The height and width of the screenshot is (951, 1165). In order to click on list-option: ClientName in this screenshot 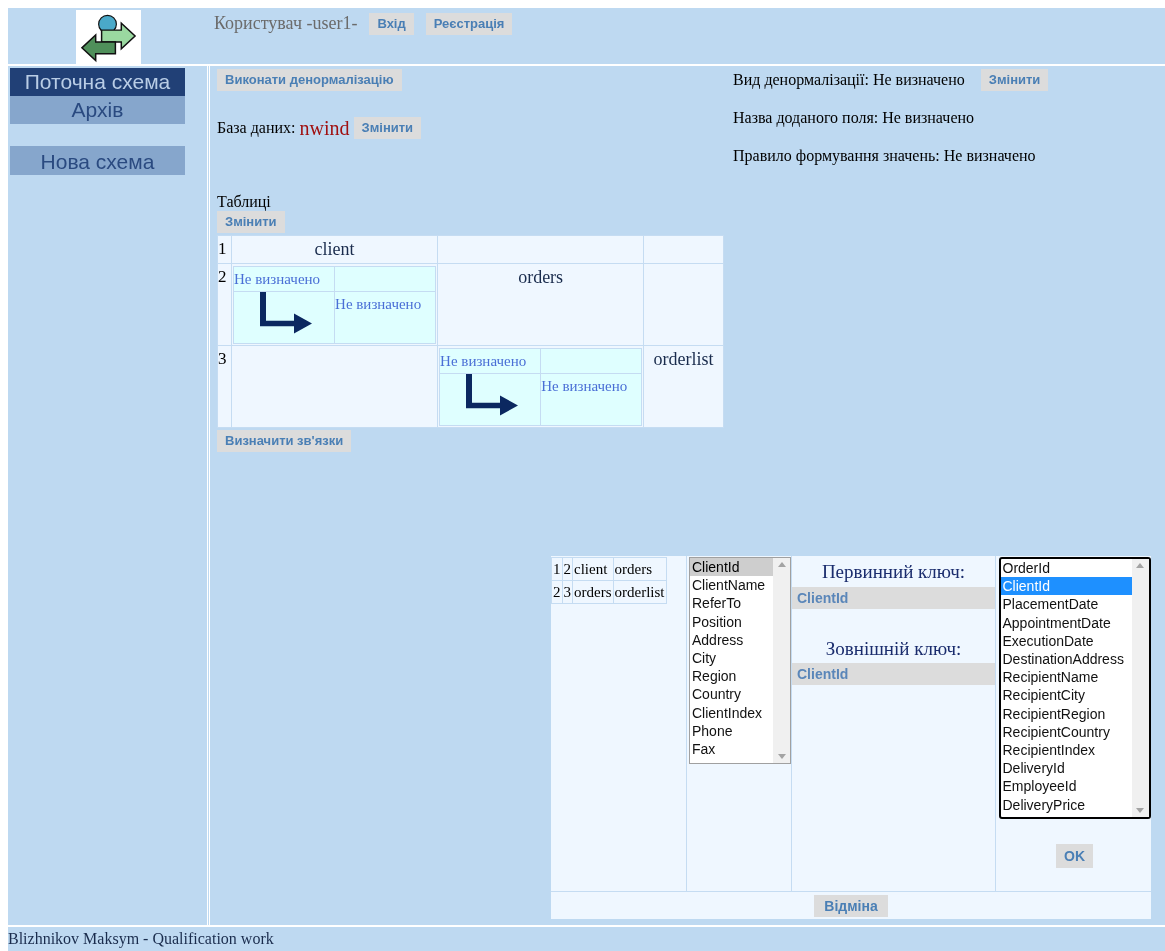, I will do `click(731, 585)`.